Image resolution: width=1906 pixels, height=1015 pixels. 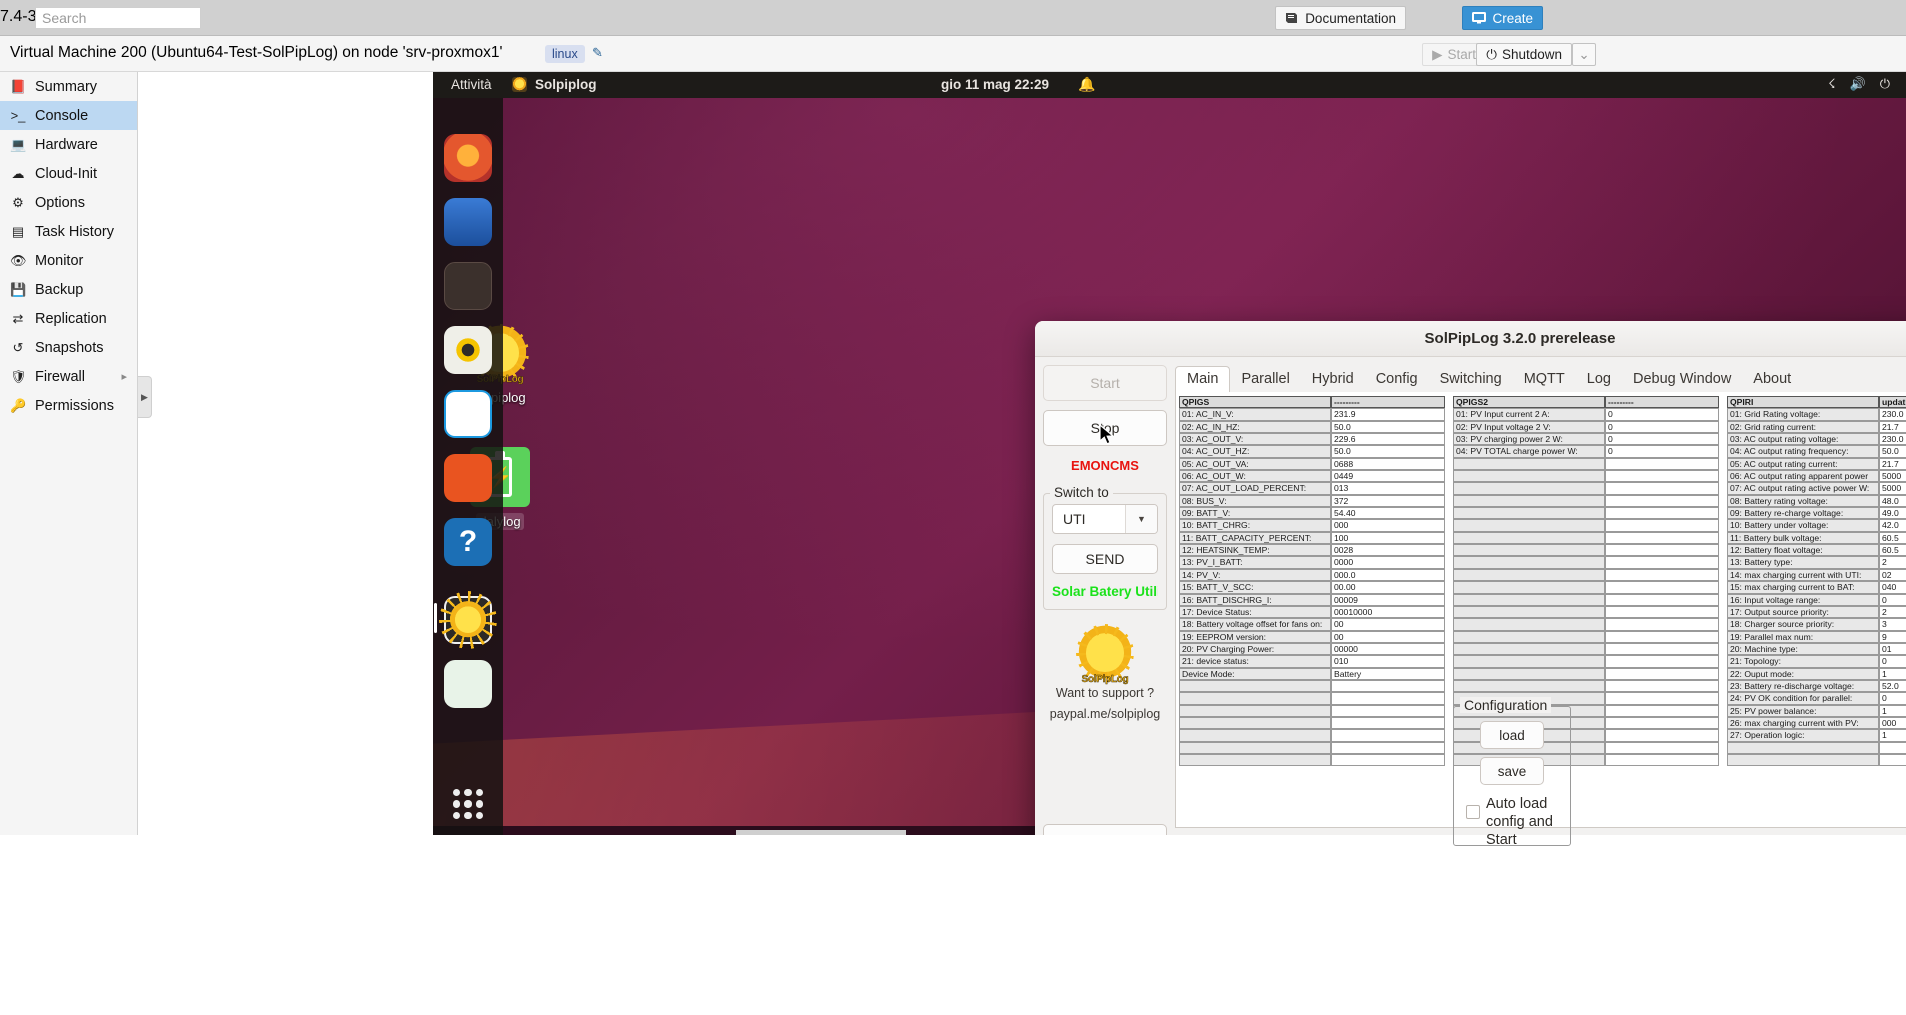 What do you see at coordinates (1313, 575) in the screenshot?
I see `table-row: 14: PV_V: 000.0` at bounding box center [1313, 575].